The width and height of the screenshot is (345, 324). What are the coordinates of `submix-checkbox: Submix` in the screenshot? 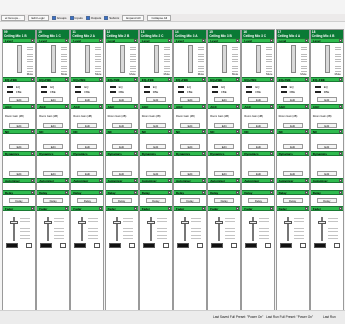 It's located at (111, 17).